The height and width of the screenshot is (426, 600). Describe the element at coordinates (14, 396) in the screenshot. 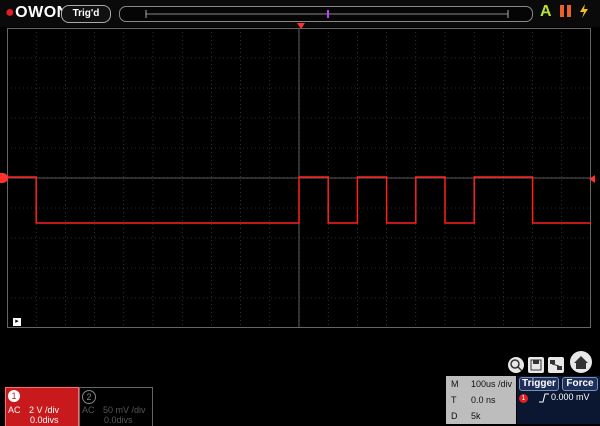

I see `channel1-number: 1` at that location.